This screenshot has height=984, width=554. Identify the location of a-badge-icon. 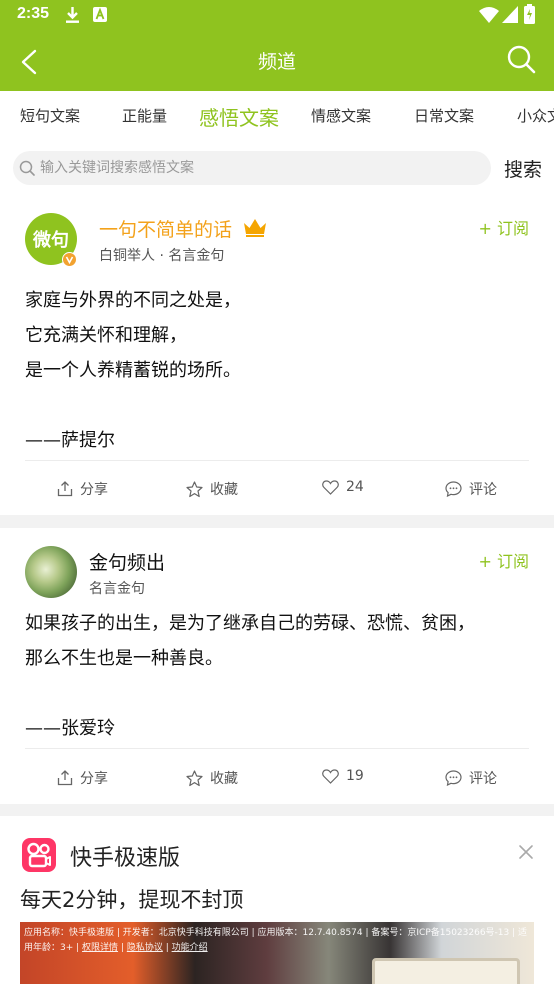
(100, 14).